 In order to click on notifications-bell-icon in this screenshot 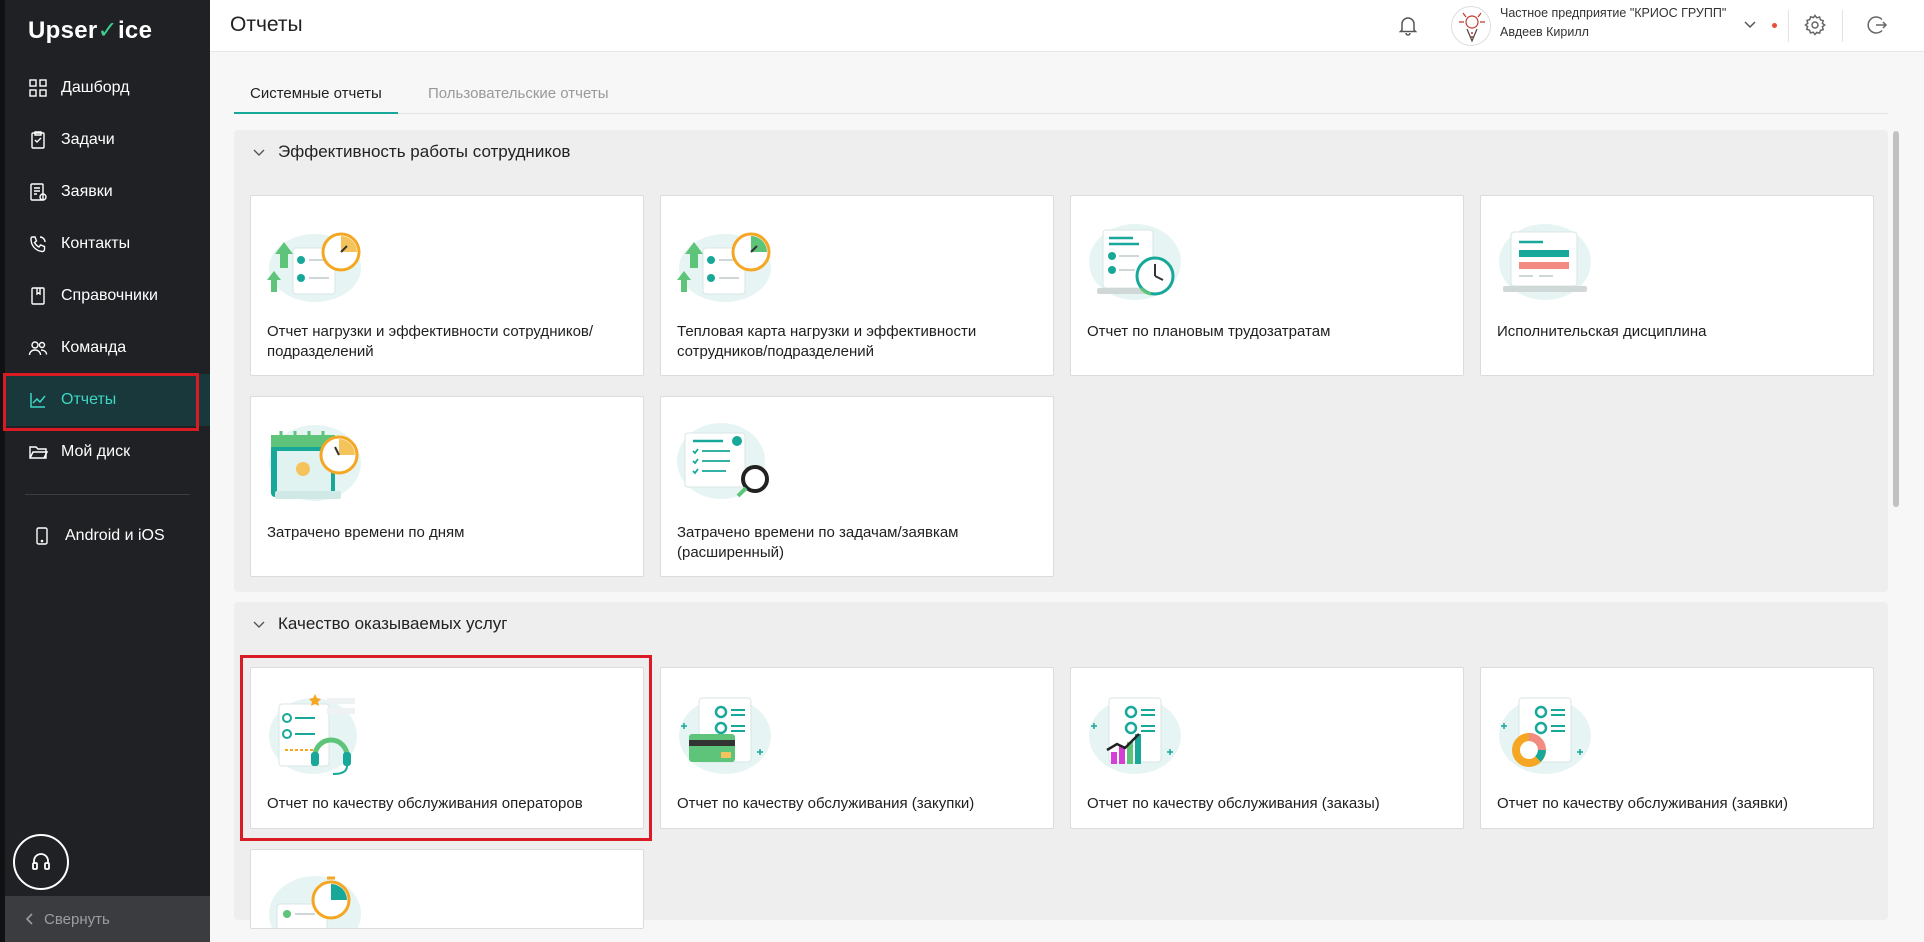, I will do `click(1408, 25)`.